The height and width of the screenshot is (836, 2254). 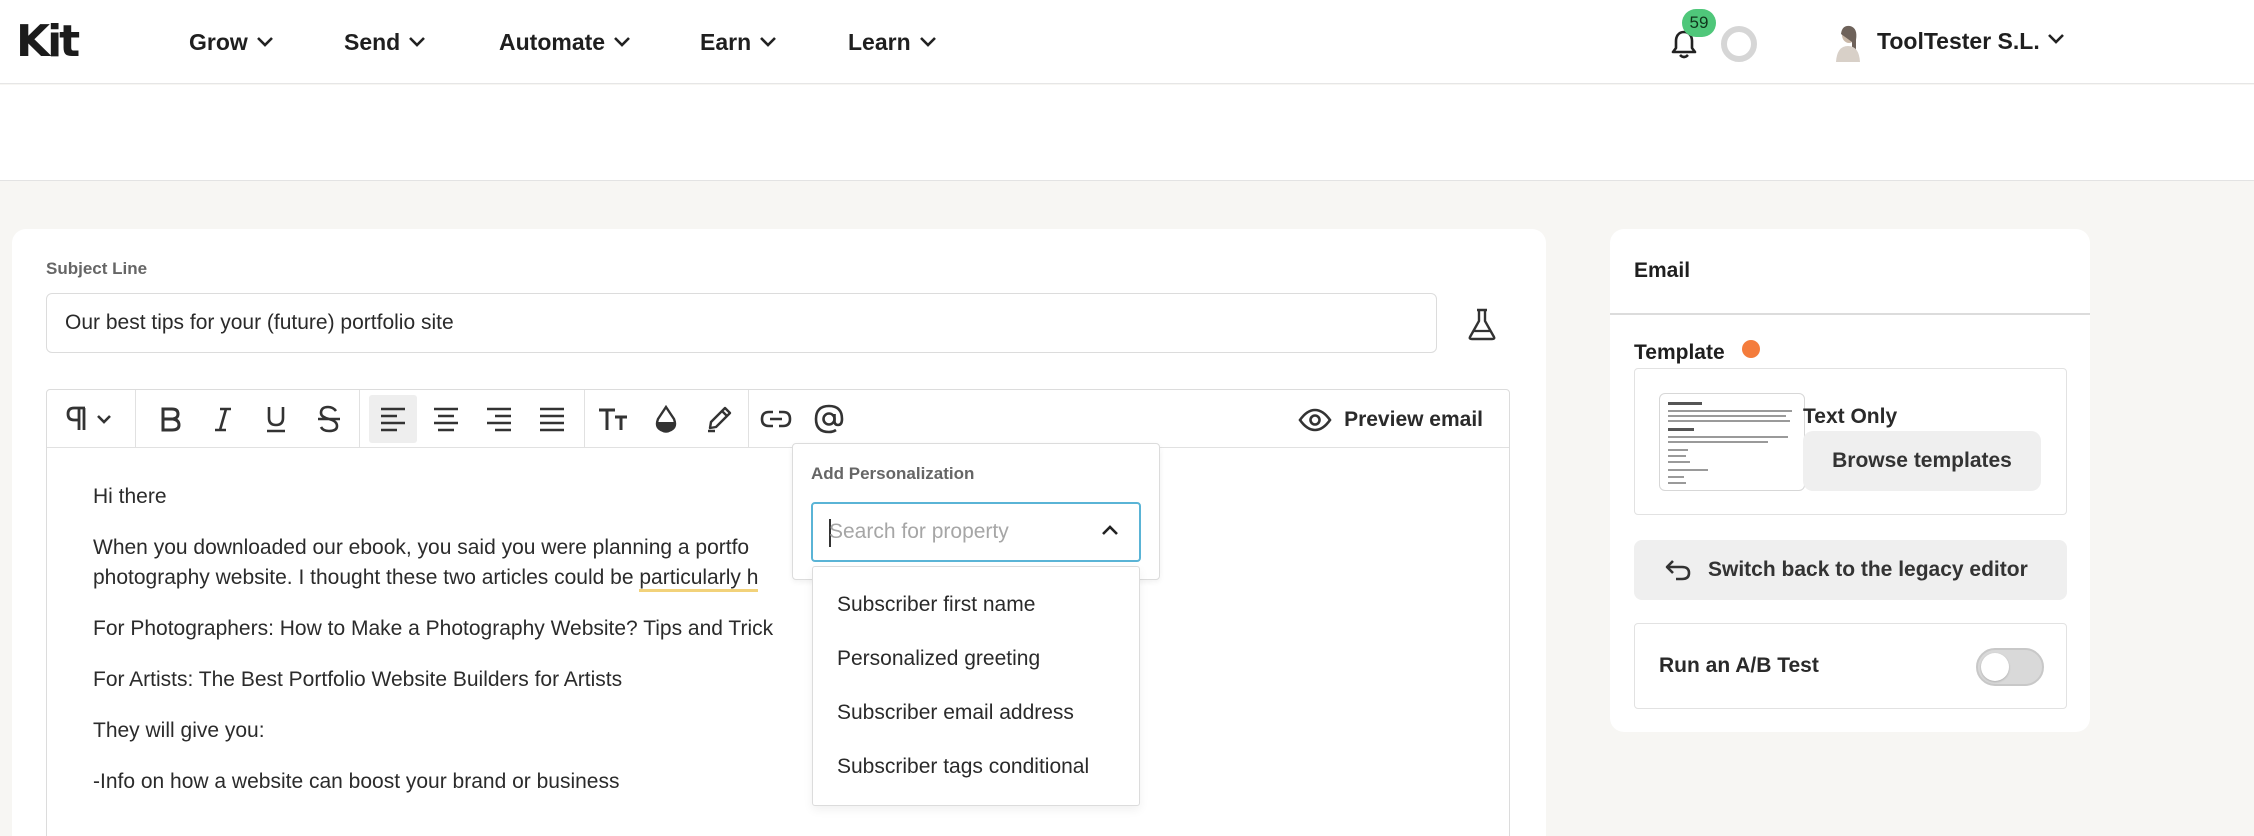 I want to click on italic-icon, so click(x=223, y=419).